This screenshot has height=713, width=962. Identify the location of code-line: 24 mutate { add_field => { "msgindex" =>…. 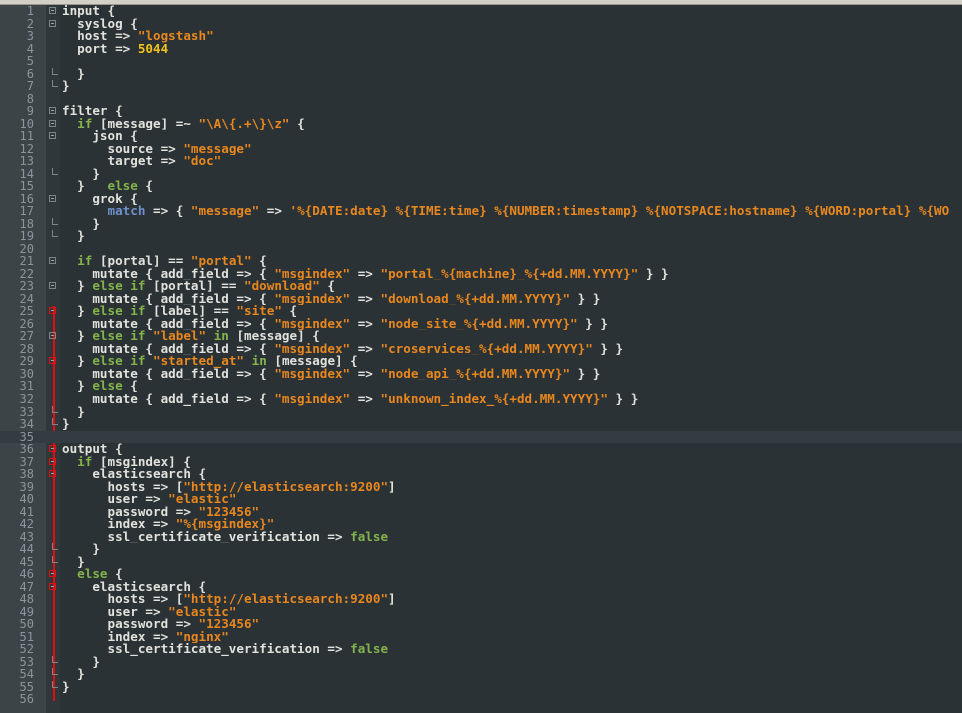
(481, 299).